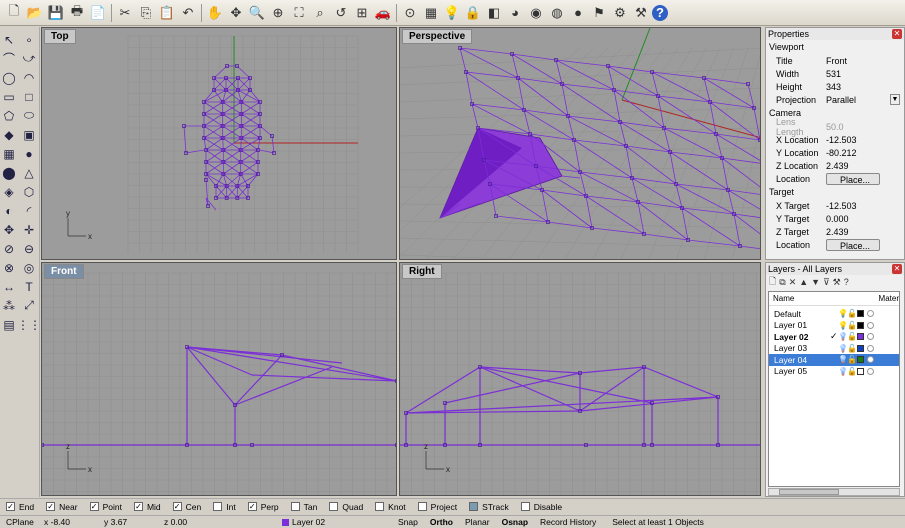 This screenshot has height=528, width=905. Describe the element at coordinates (9, 210) in the screenshot. I see `boolean-icon: ◐` at that location.